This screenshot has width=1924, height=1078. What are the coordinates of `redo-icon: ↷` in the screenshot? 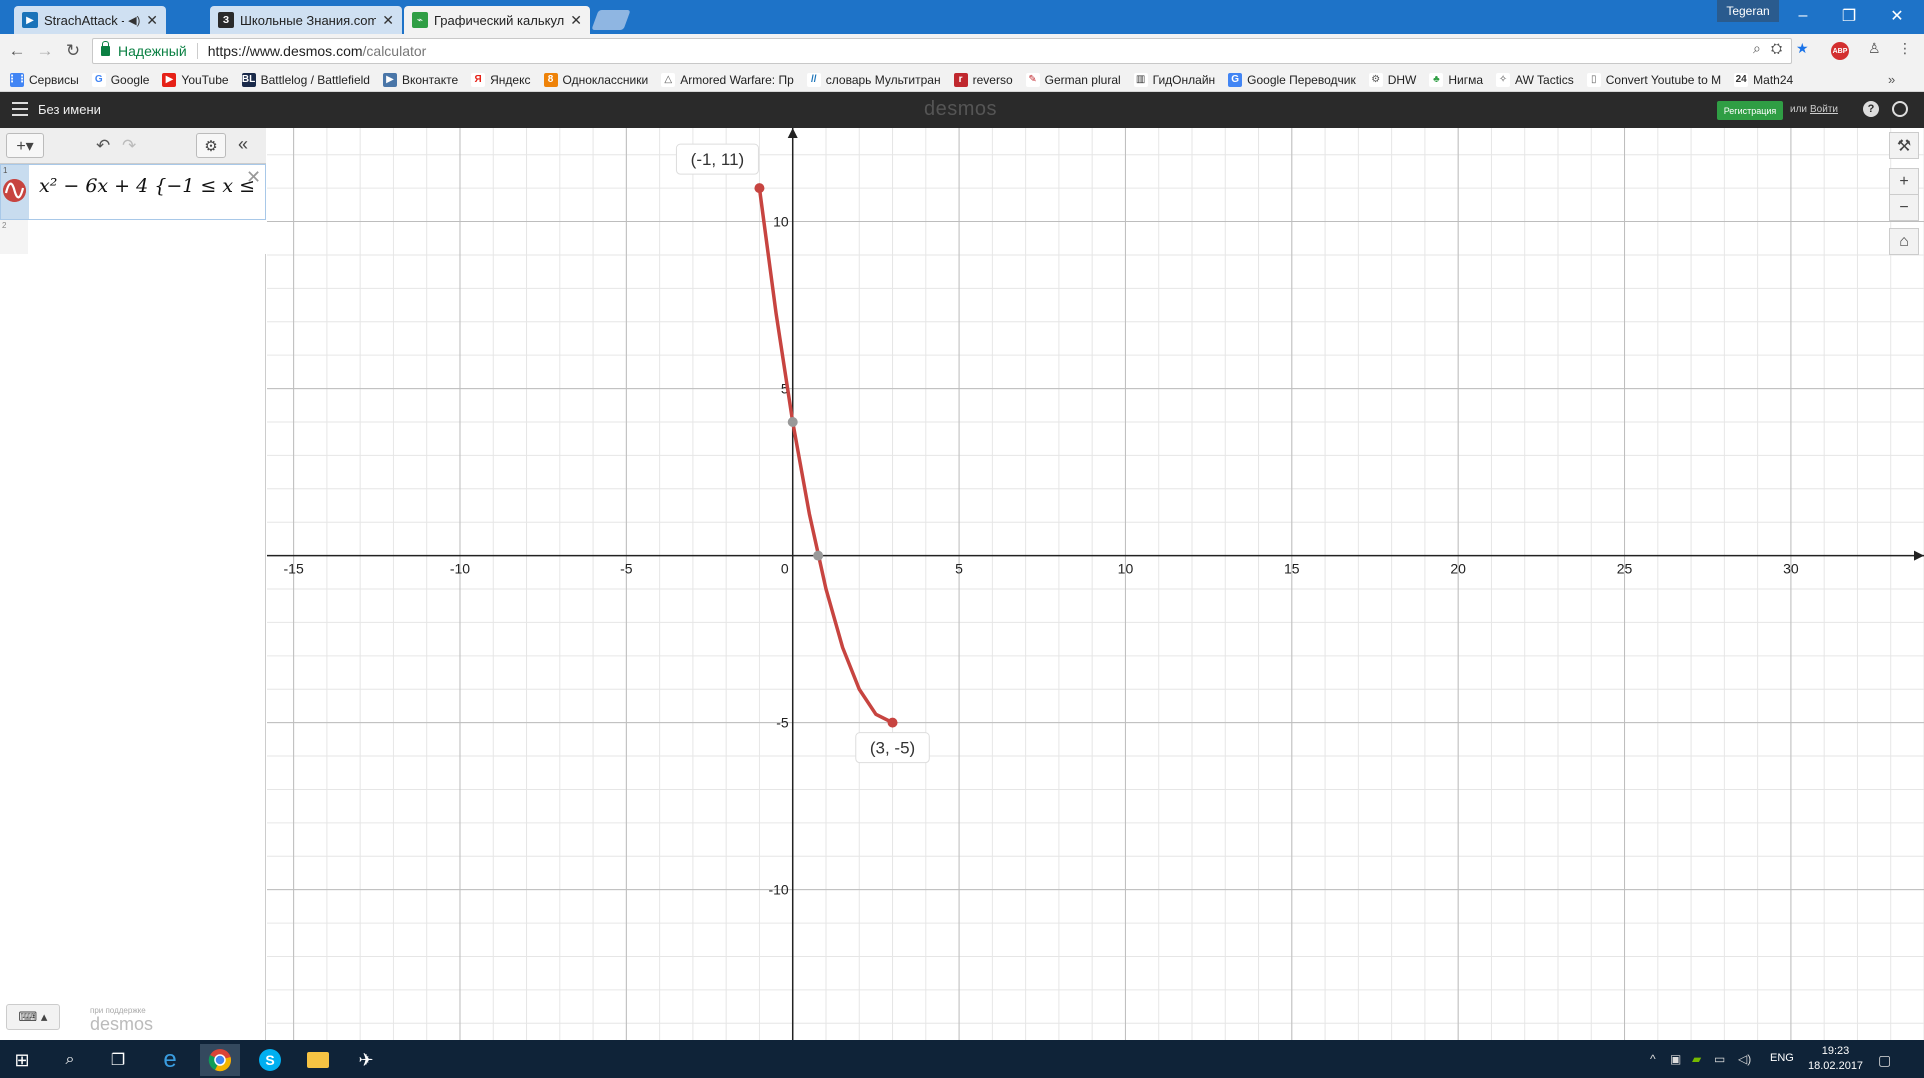 It's located at (129, 146).